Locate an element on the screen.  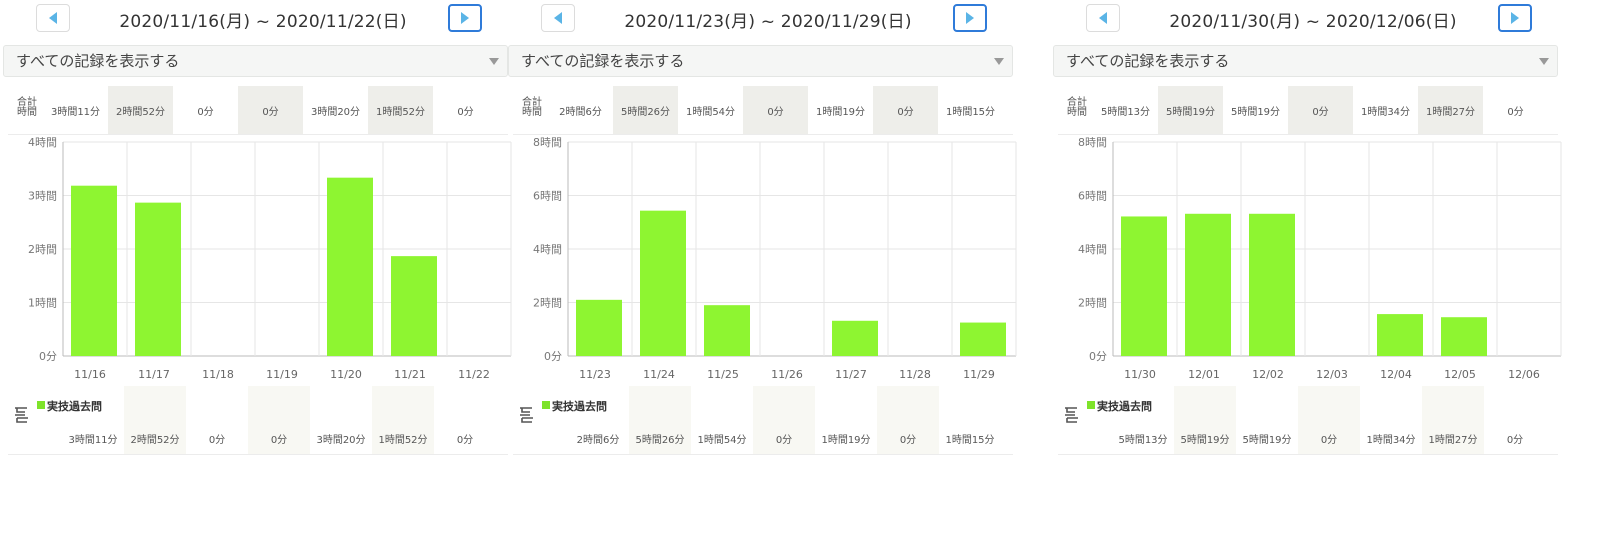
breakdown-value: 5時間19分 is located at coordinates (1267, 440).